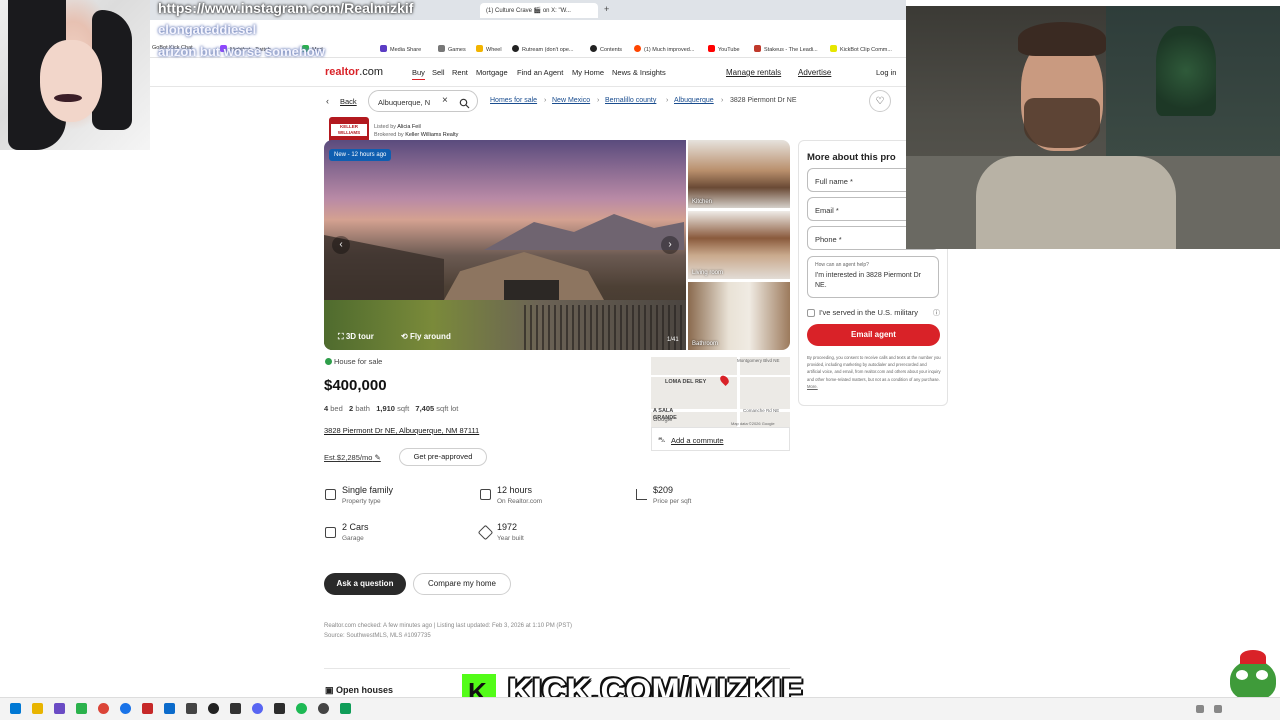 The height and width of the screenshot is (720, 1280). What do you see at coordinates (359, 690) in the screenshot?
I see `open-houses-heading: ▣ Open houses` at bounding box center [359, 690].